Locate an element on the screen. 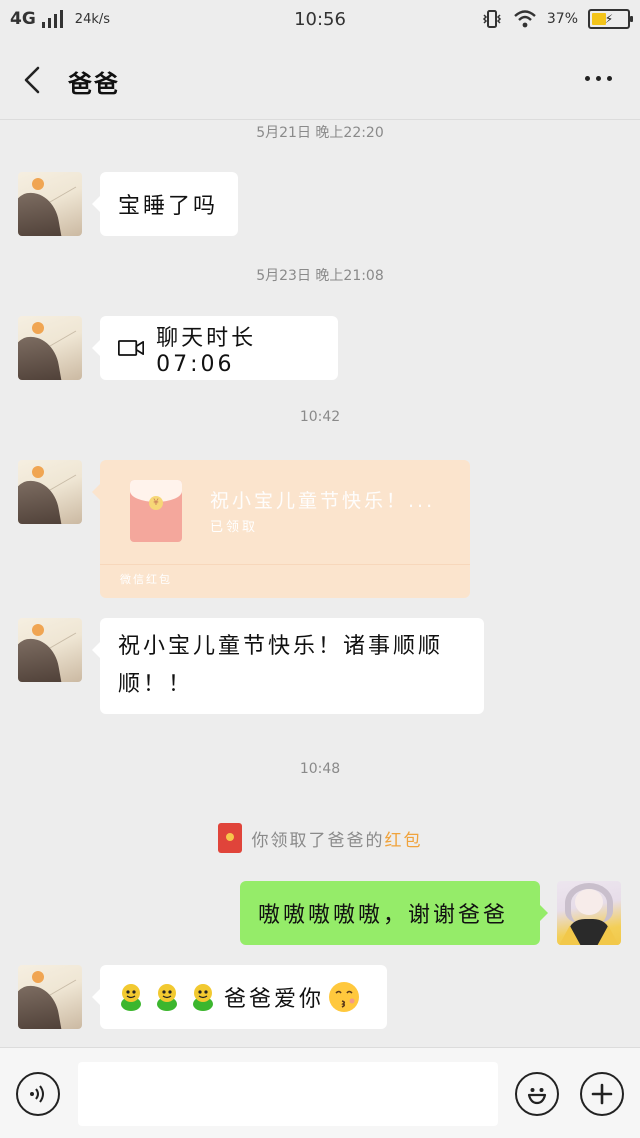  wifi-icon is located at coordinates (525, 19).